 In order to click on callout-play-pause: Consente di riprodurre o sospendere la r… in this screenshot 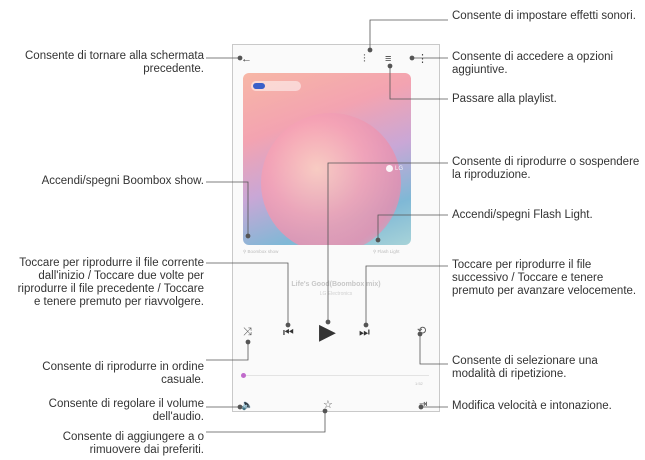, I will do `click(546, 168)`.